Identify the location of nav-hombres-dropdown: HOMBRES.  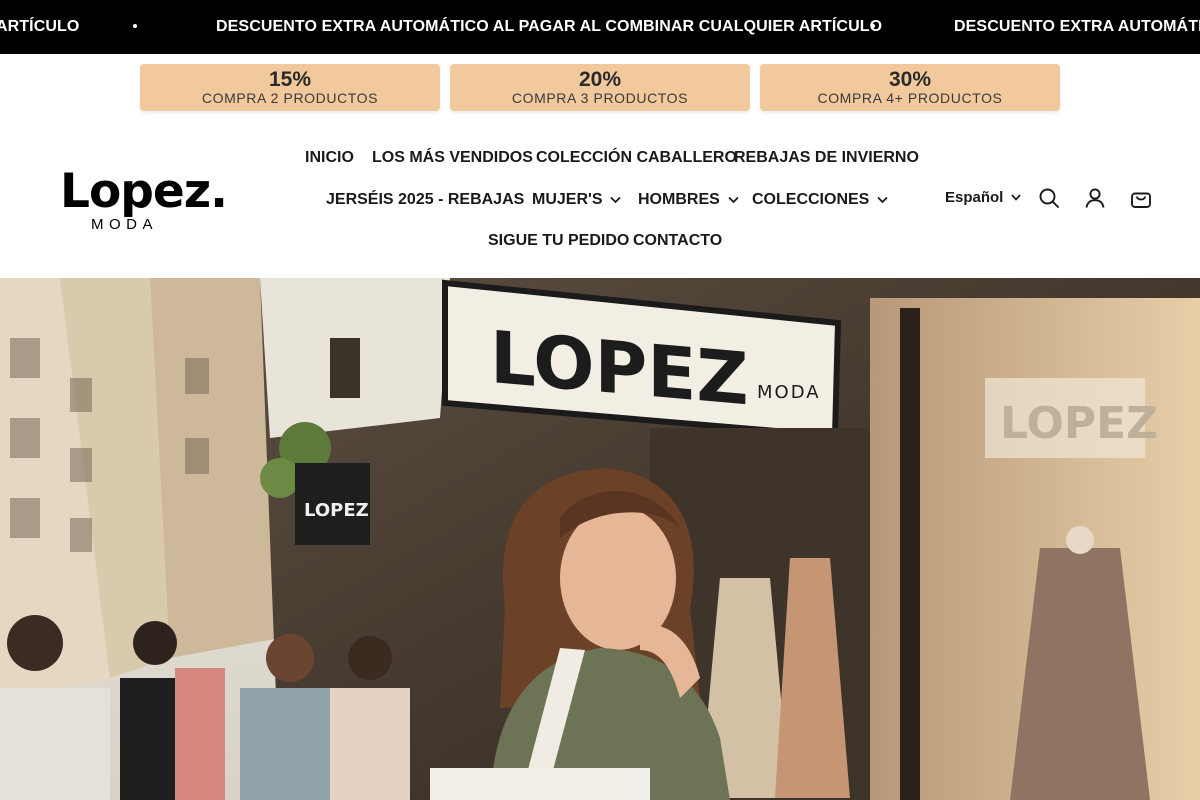
(688, 200).